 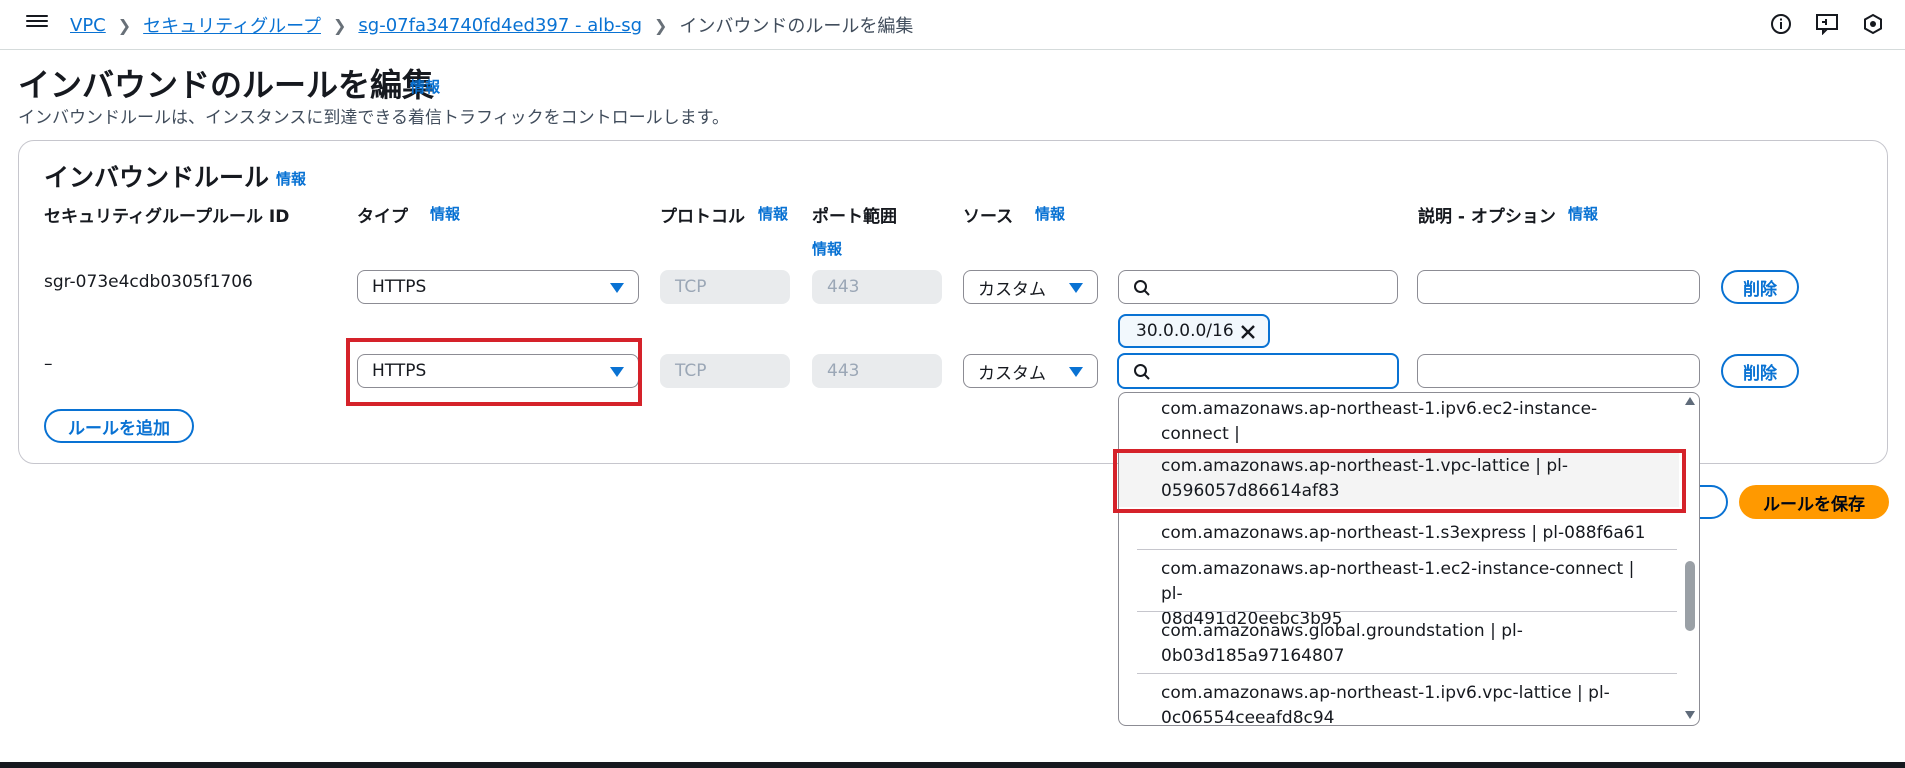 I want to click on scroll-down-icon, so click(x=1690, y=715).